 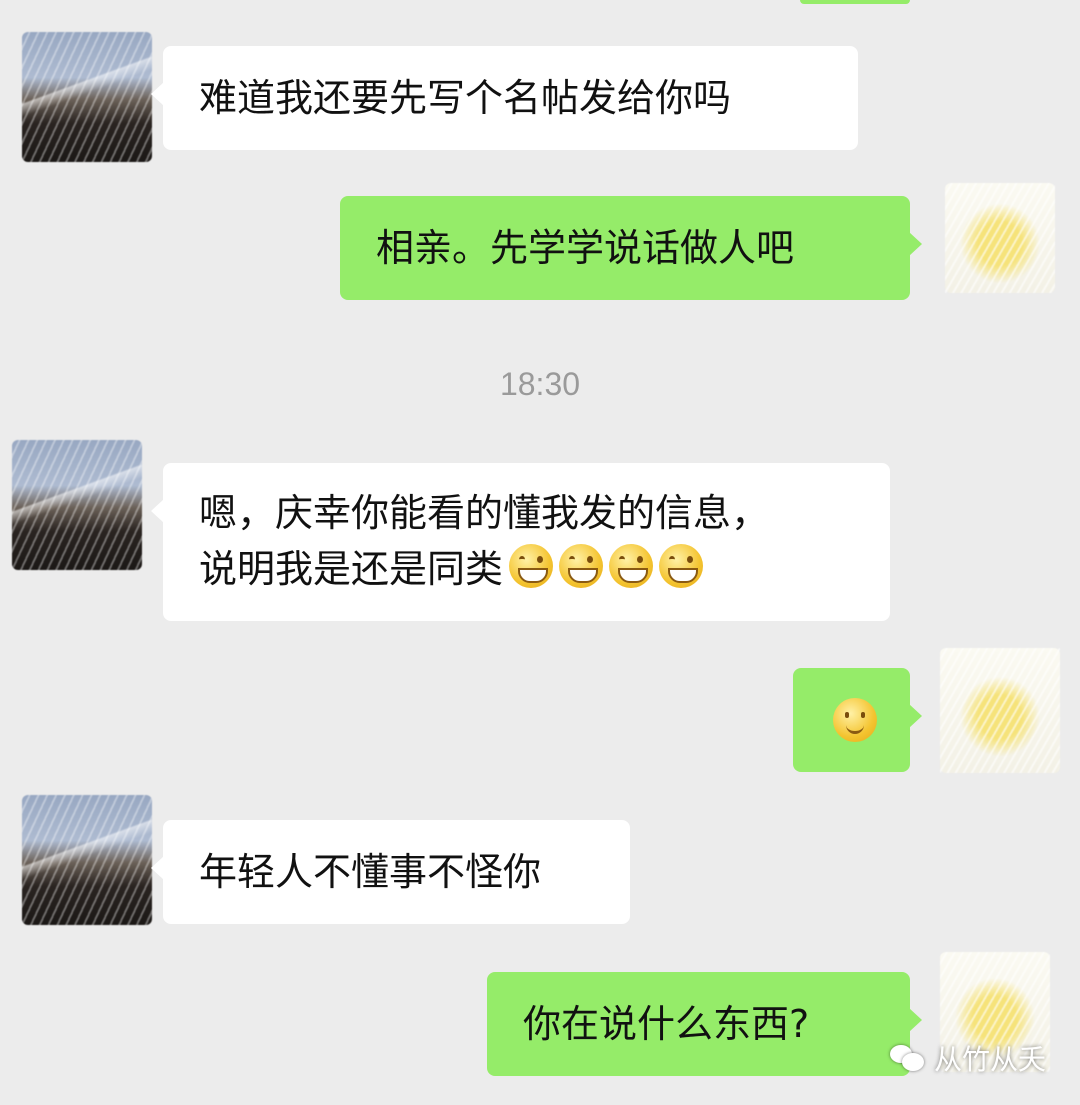 I want to click on watermark: 从竹从夭, so click(x=968, y=1058).